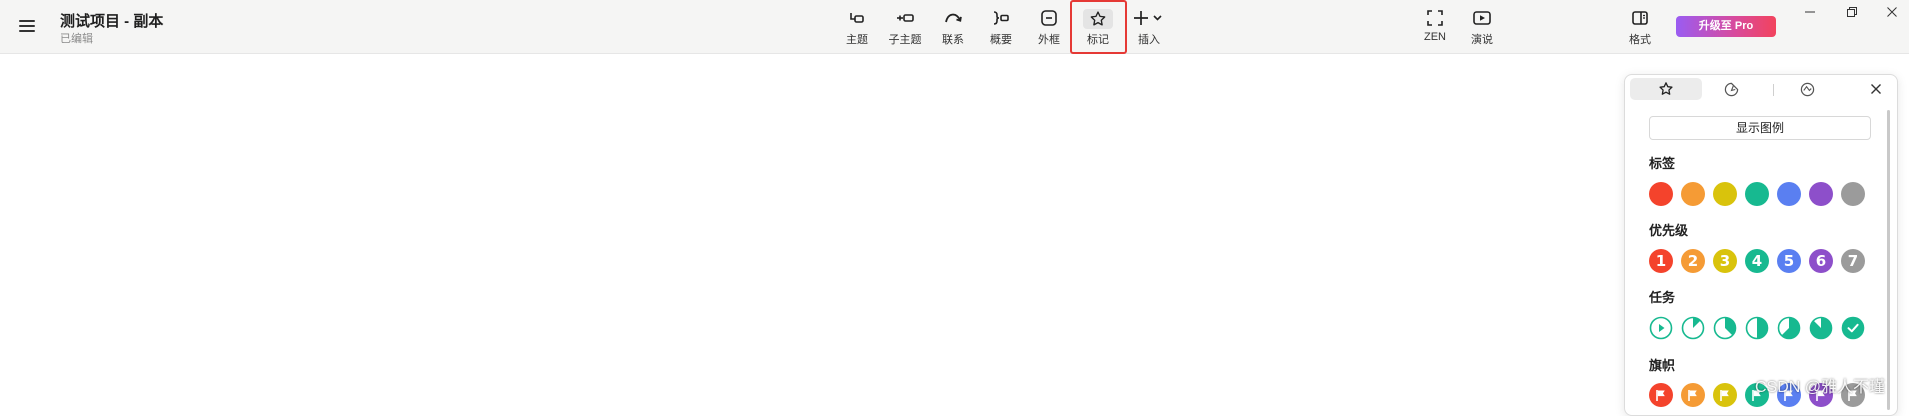 The height and width of the screenshot is (416, 1909). What do you see at coordinates (1049, 19) in the screenshot?
I see `boundary-icon` at bounding box center [1049, 19].